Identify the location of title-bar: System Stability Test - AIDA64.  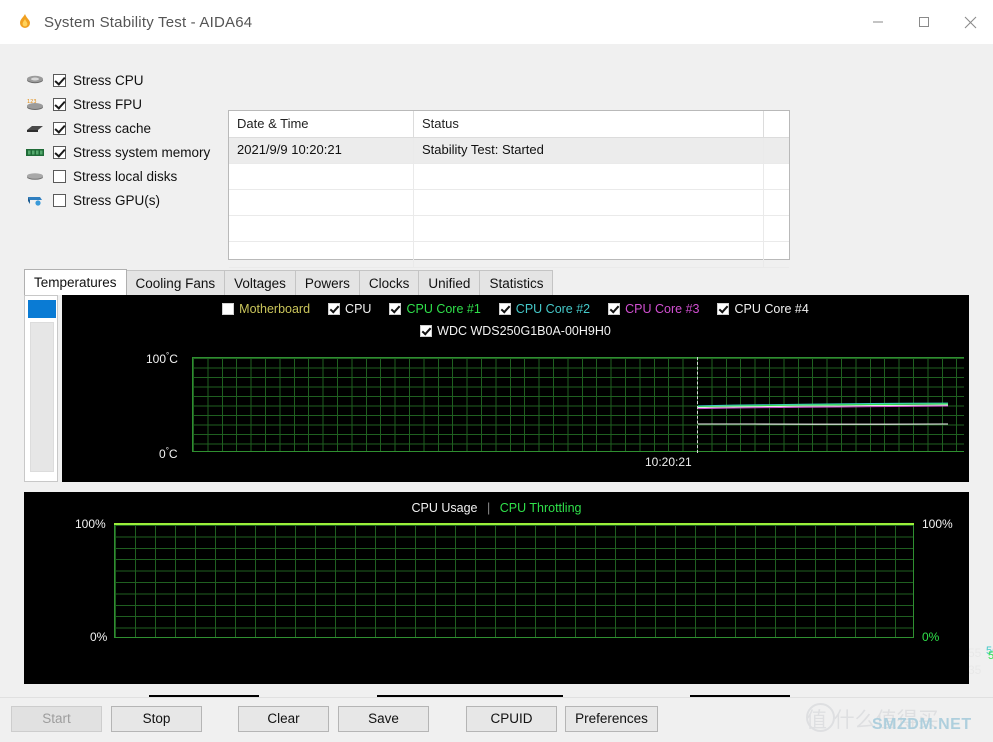
(496, 22).